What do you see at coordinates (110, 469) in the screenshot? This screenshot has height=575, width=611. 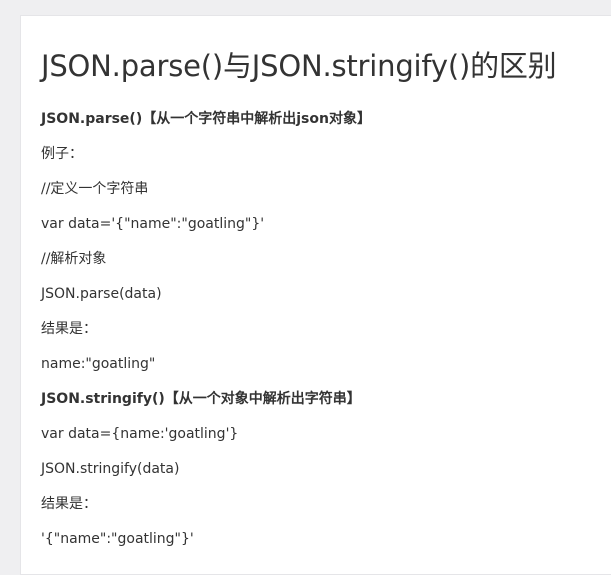 I see `code-line-stringify-call: JSON.stringify(data)` at bounding box center [110, 469].